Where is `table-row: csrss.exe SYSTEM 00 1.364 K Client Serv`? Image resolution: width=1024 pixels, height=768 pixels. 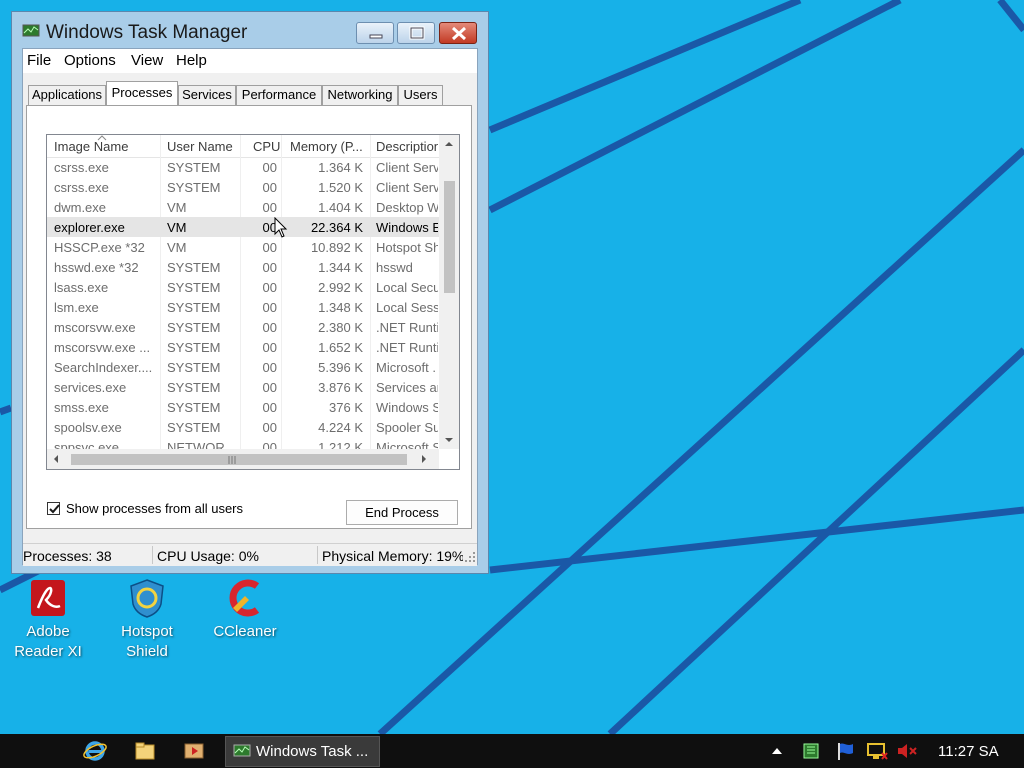
table-row: csrss.exe SYSTEM 00 1.364 K Client Serv is located at coordinates (243, 167).